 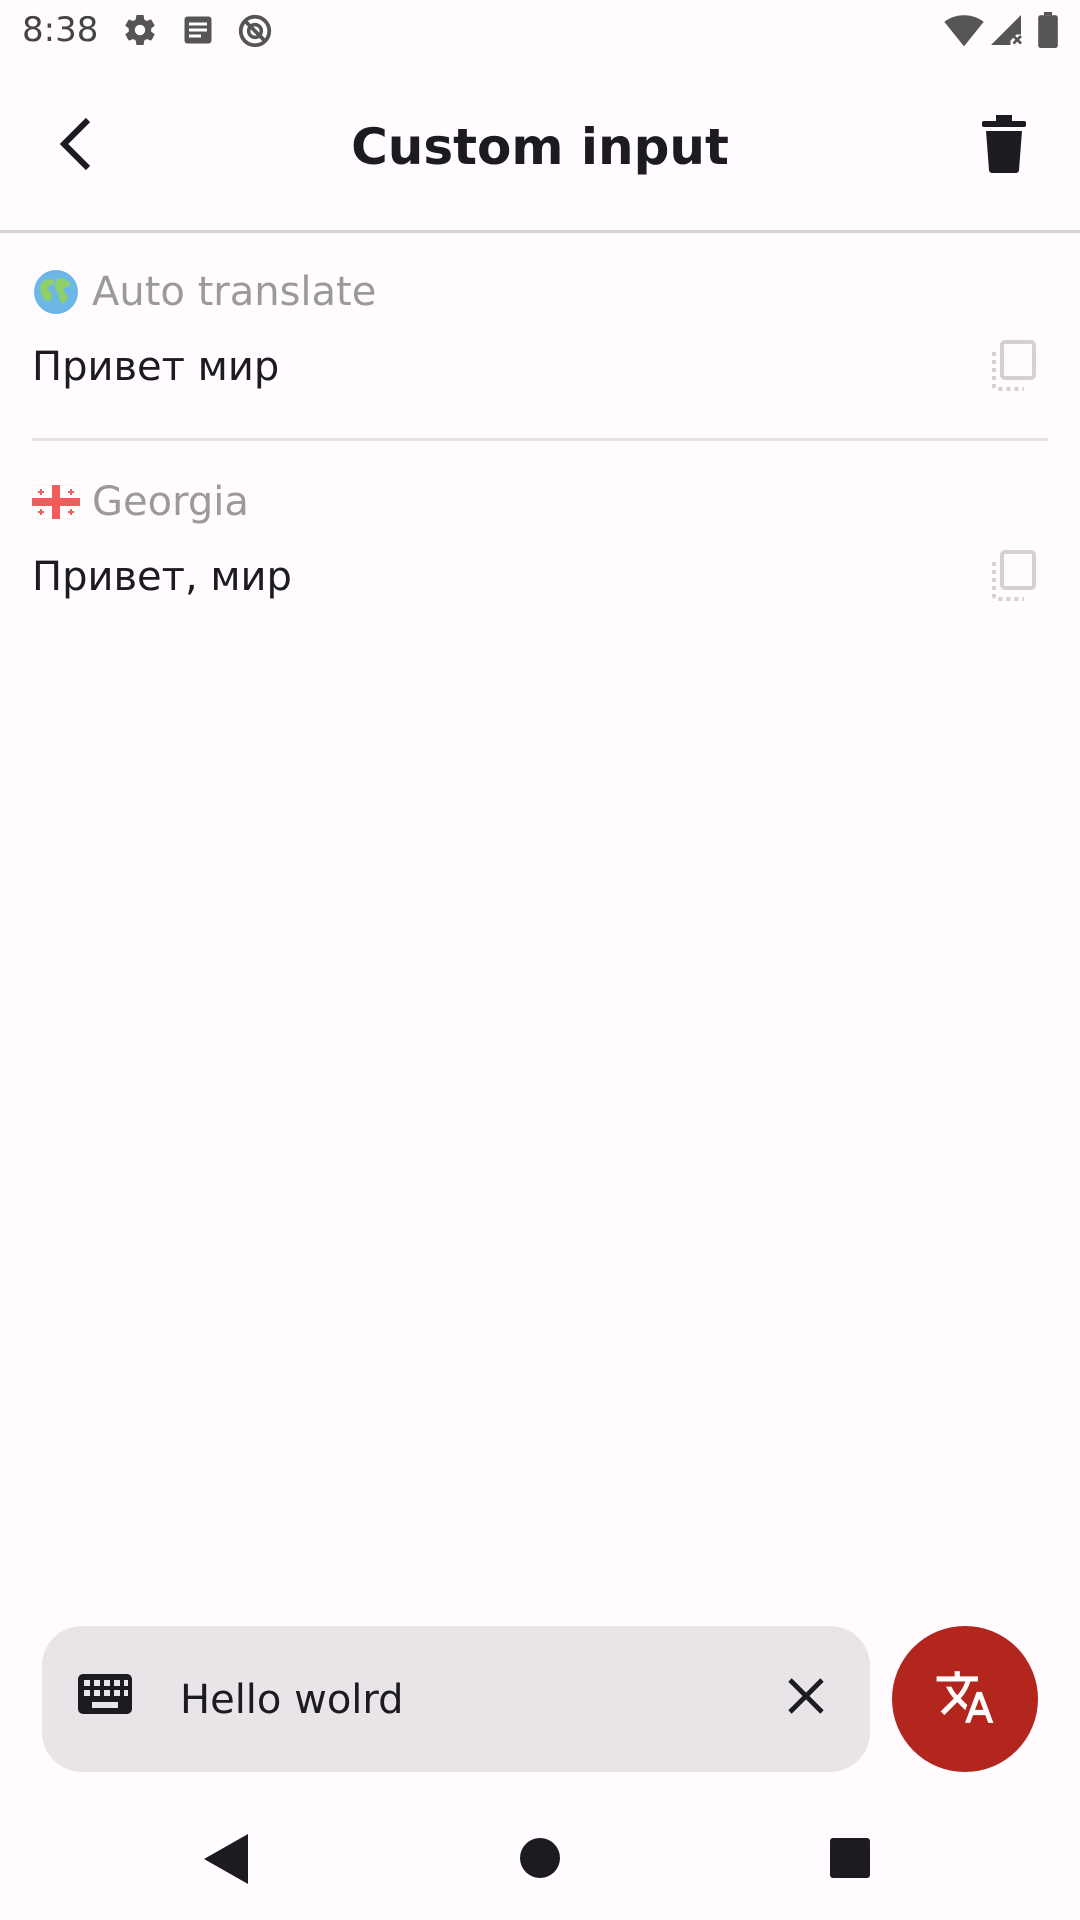 I want to click on globe-icon, so click(x=56, y=292).